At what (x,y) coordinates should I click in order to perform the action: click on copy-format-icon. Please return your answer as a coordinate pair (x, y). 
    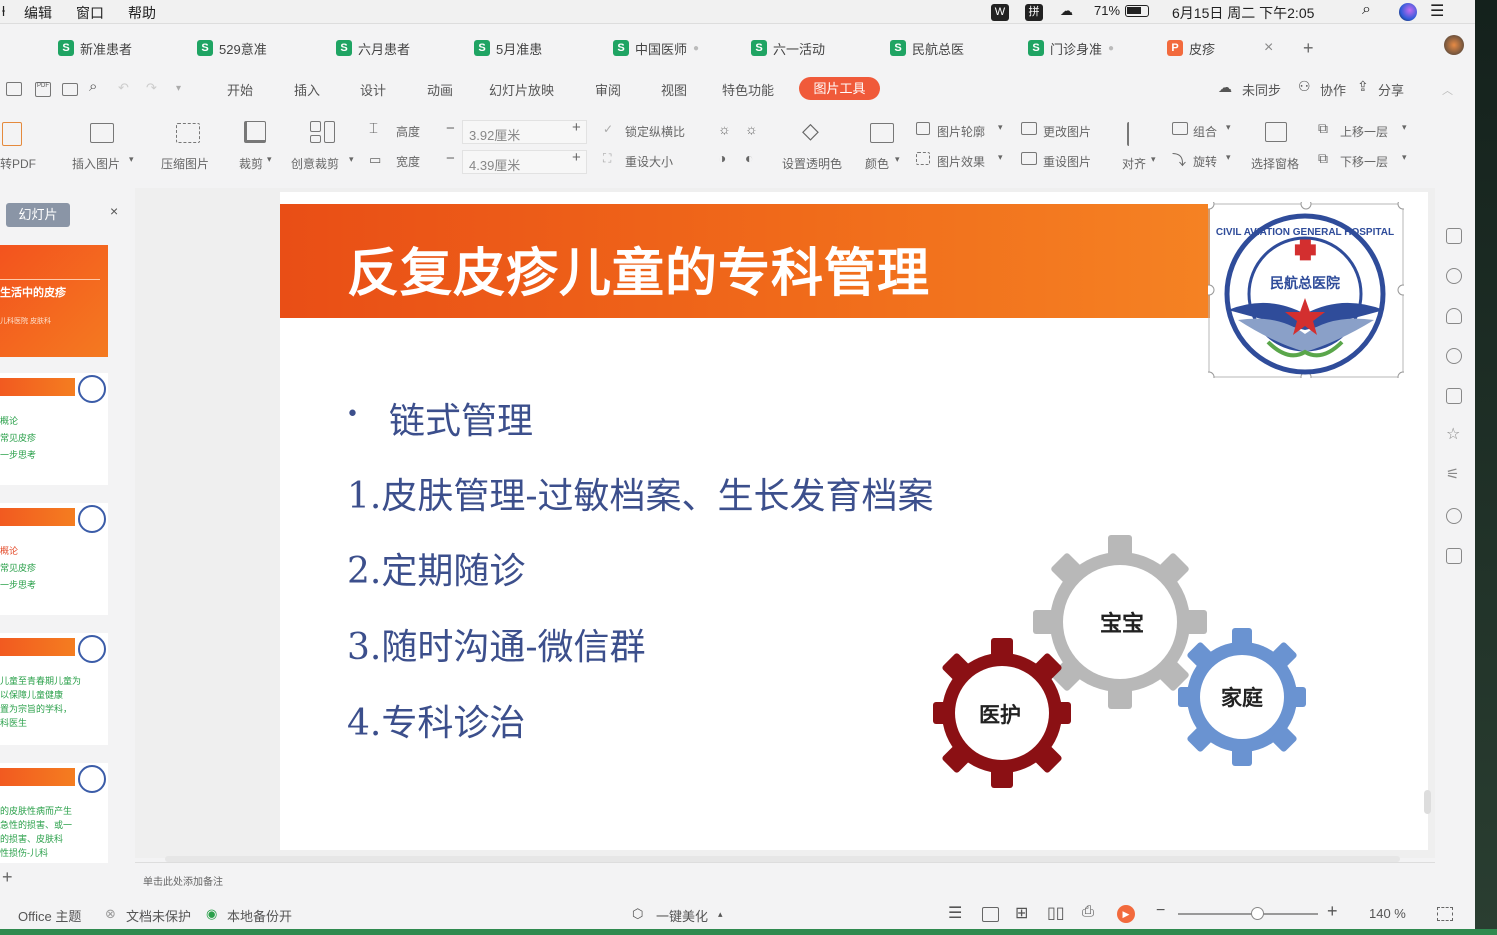
    Looking at the image, I should click on (1454, 396).